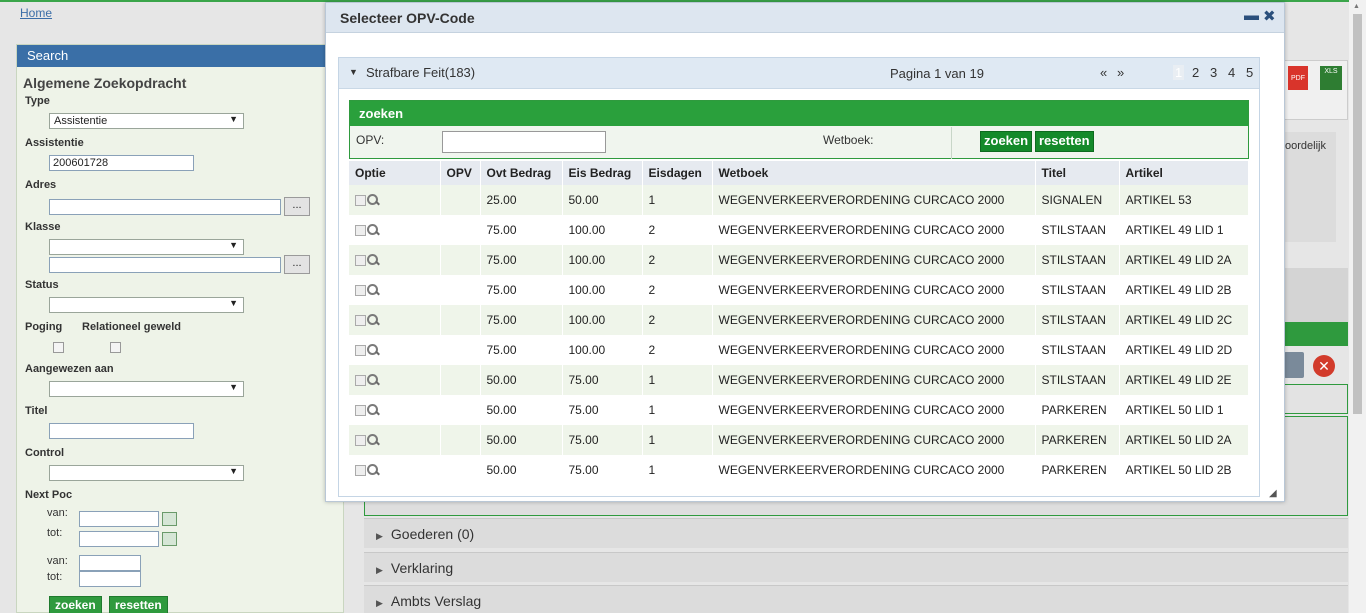 This screenshot has height=613, width=1366. I want to click on collapse-icon: ▼, so click(353, 72).